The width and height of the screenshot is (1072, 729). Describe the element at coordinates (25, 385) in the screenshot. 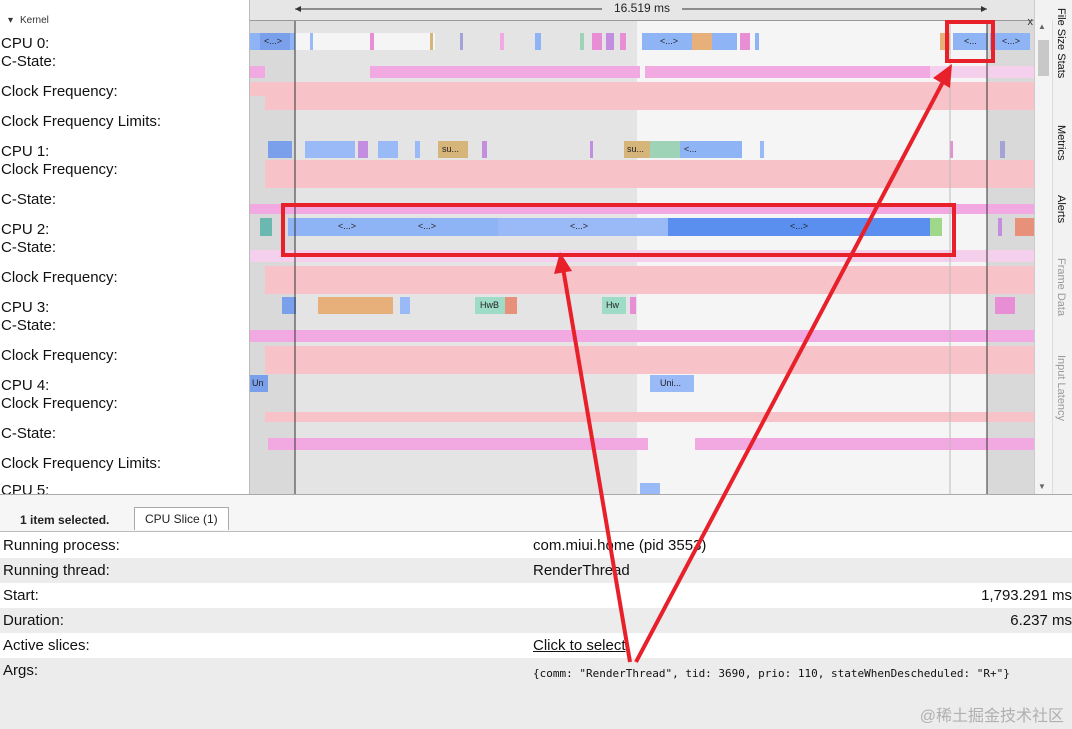

I see `track-label-cpu4: CPU 4:` at that location.